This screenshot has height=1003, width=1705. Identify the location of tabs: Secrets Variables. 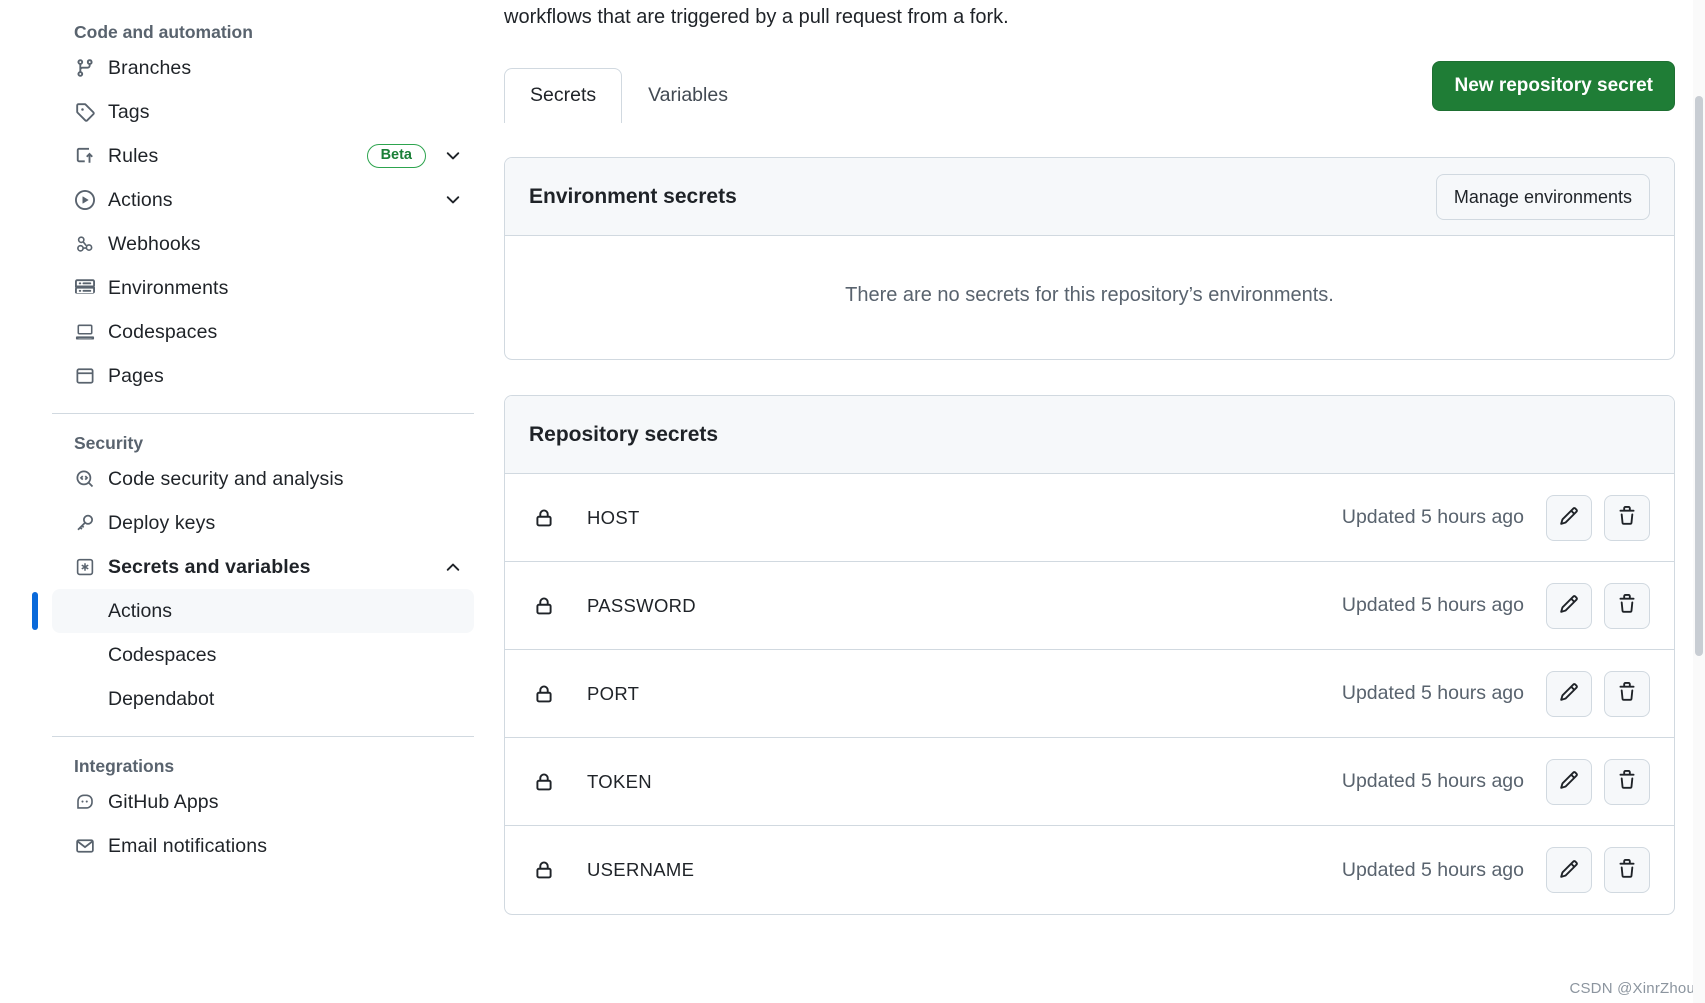
(629, 95).